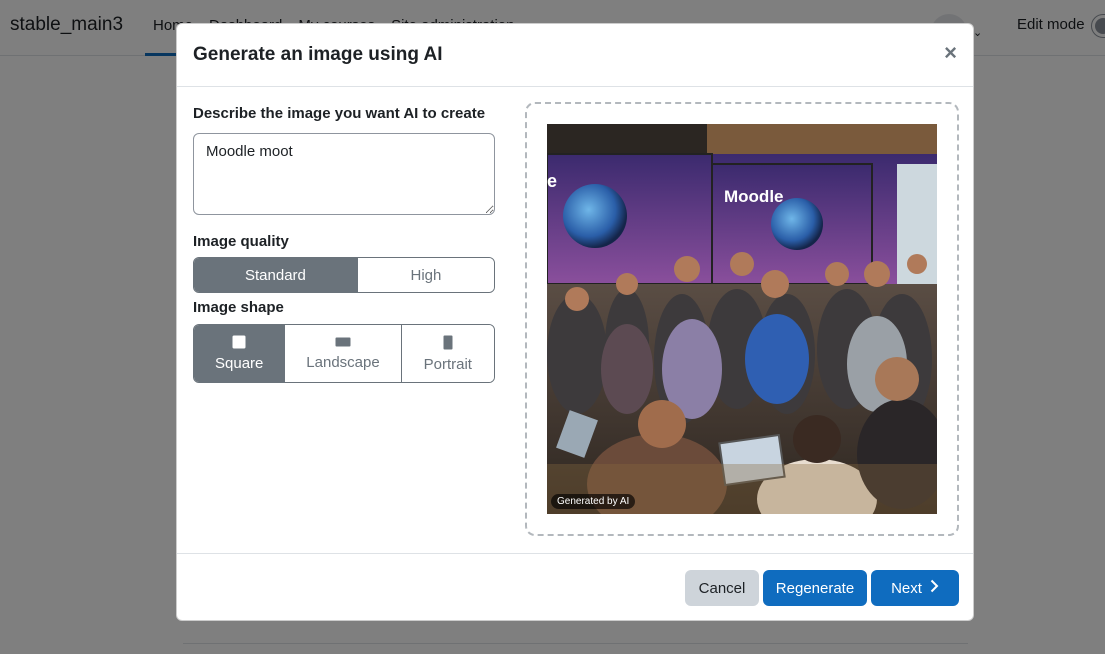 This screenshot has width=1105, height=654. Describe the element at coordinates (343, 362) in the screenshot. I see `shape-landscape-label: Landscape` at that location.